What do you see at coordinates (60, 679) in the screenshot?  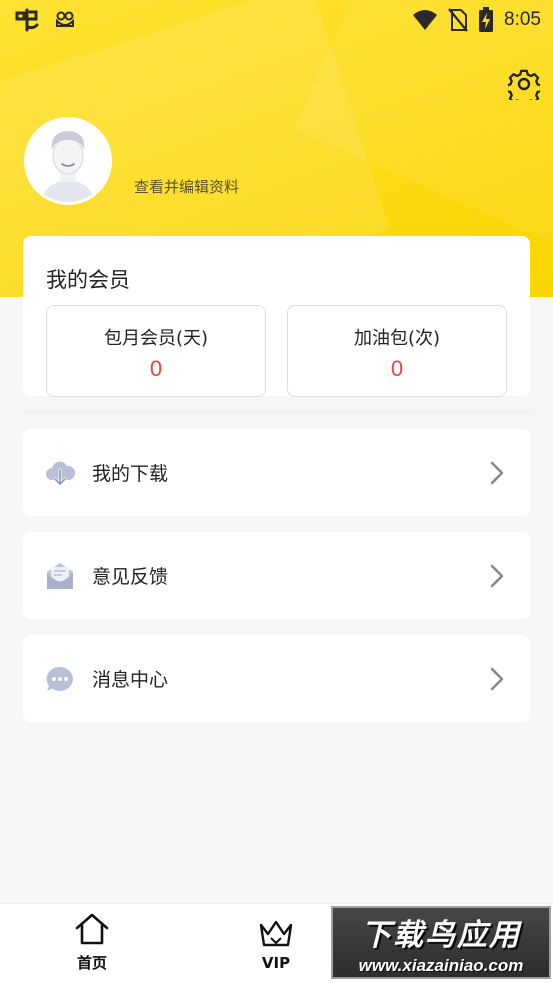 I see `chat-bubble-icon` at bounding box center [60, 679].